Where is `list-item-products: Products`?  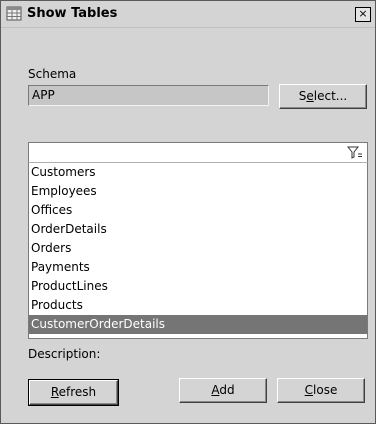
list-item-products: Products is located at coordinates (198, 305).